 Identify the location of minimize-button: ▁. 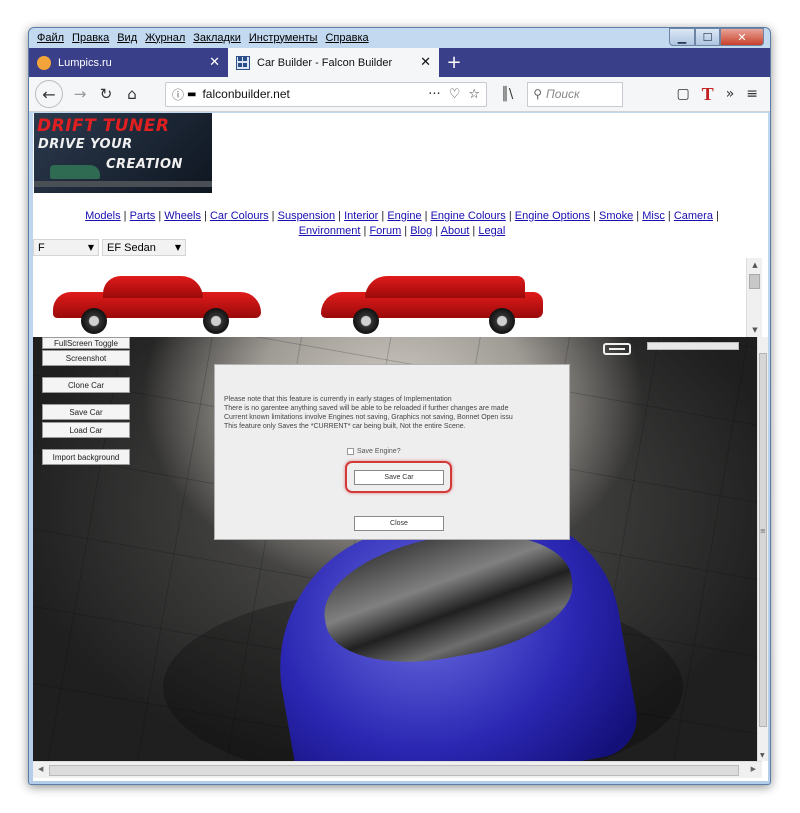
(682, 37).